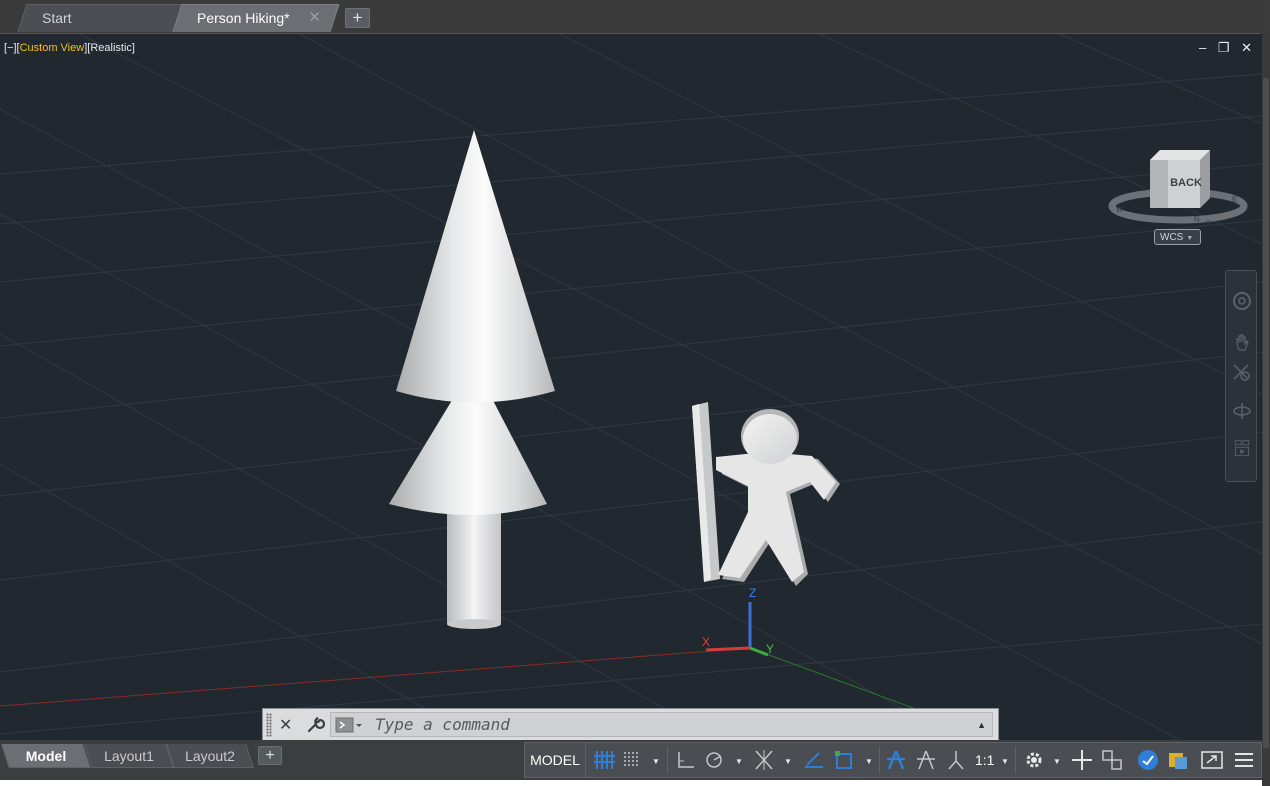 The width and height of the screenshot is (1270, 786). I want to click on isodraft-icon, so click(764, 760).